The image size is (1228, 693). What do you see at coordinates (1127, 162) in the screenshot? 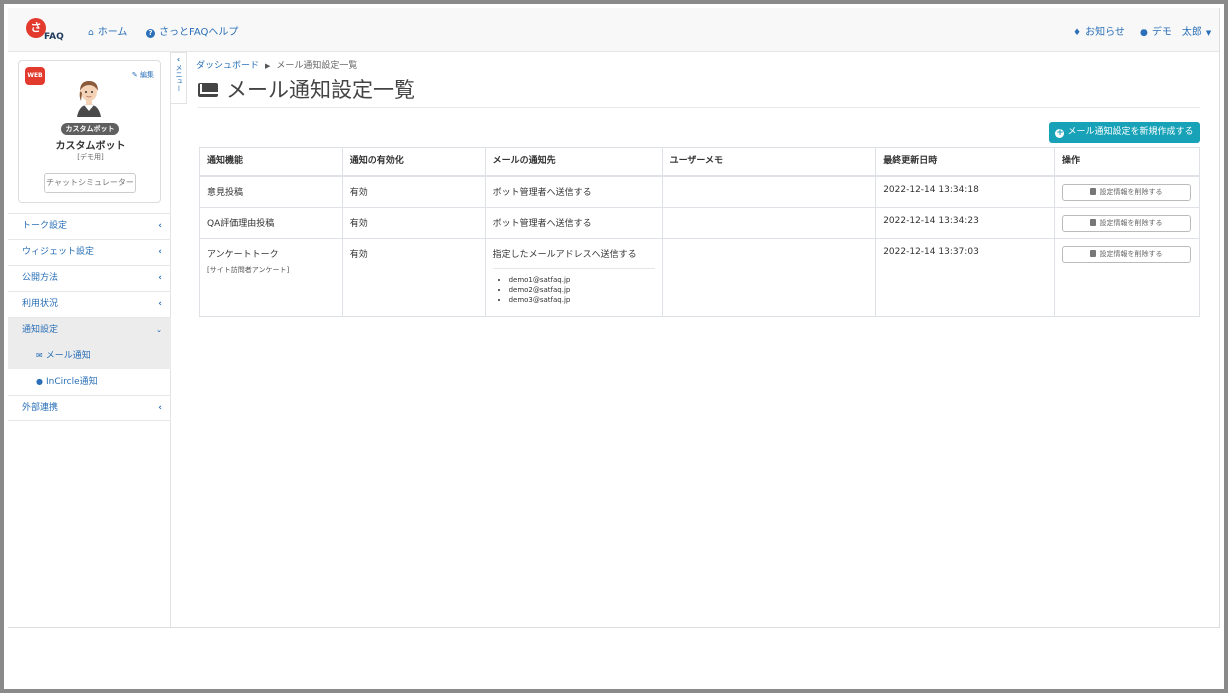
I see `column-header: 操作` at bounding box center [1127, 162].